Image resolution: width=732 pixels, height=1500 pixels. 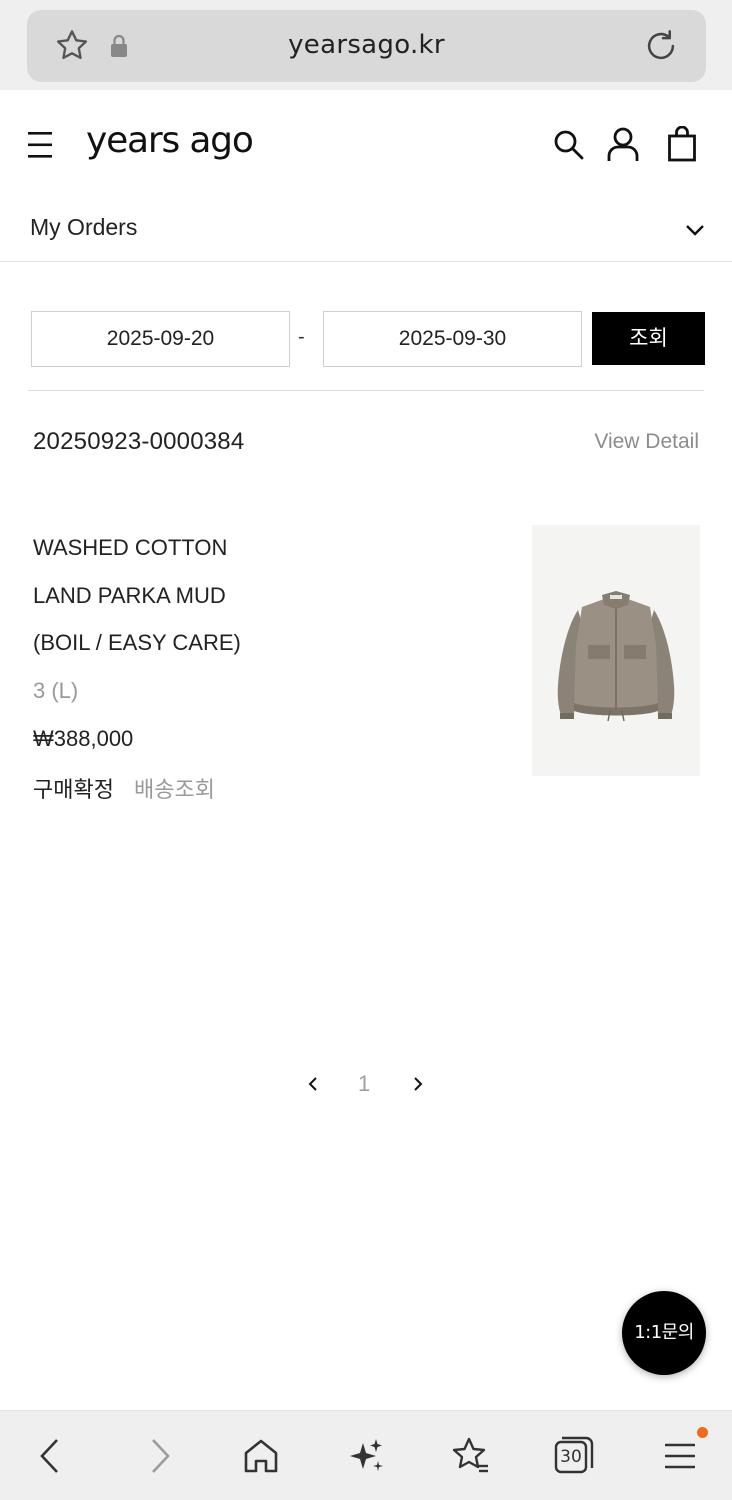 I want to click on address-bar: yearsago.kr, so click(x=366, y=46).